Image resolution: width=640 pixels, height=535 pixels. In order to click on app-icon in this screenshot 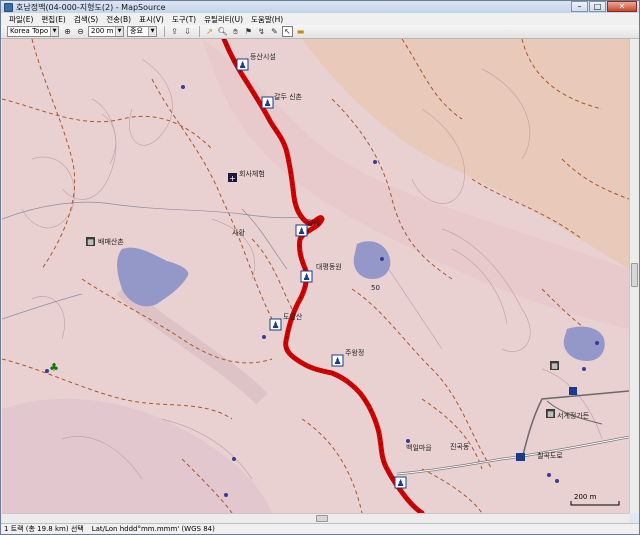, I will do `click(8, 7)`.